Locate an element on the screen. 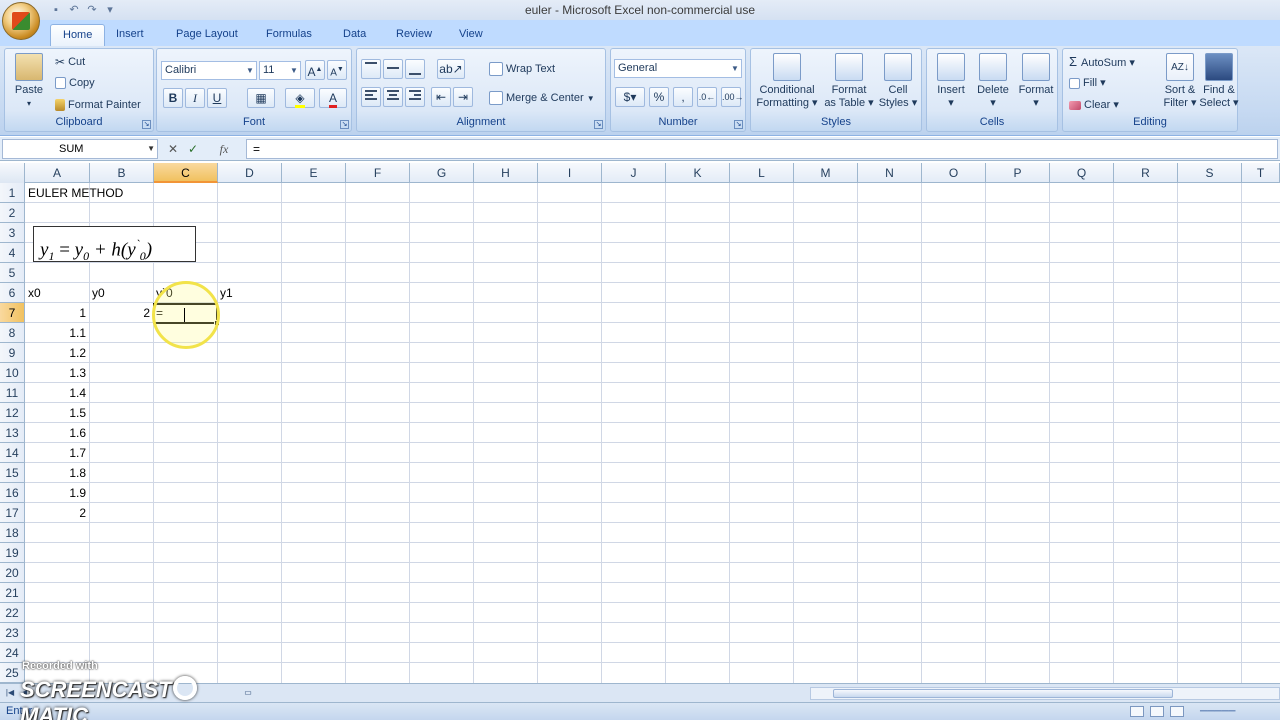  col-header-e: E is located at coordinates (314, 173).